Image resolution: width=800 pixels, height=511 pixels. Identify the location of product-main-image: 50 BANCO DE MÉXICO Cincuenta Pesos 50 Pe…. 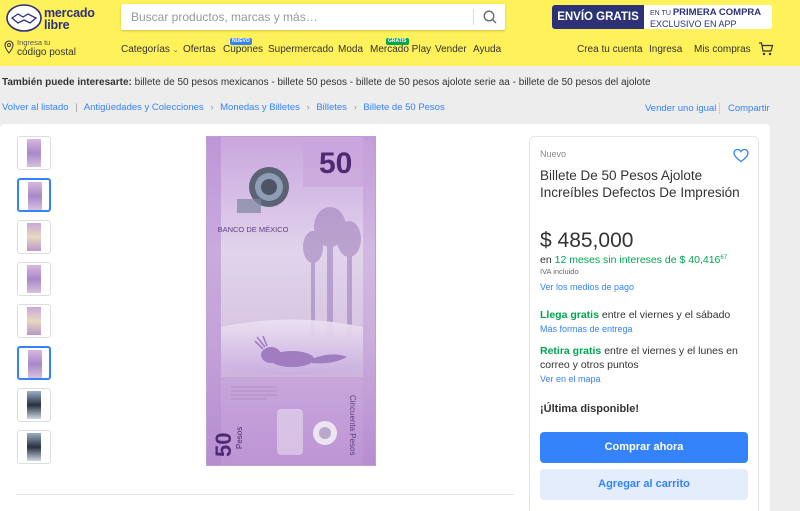
(291, 301).